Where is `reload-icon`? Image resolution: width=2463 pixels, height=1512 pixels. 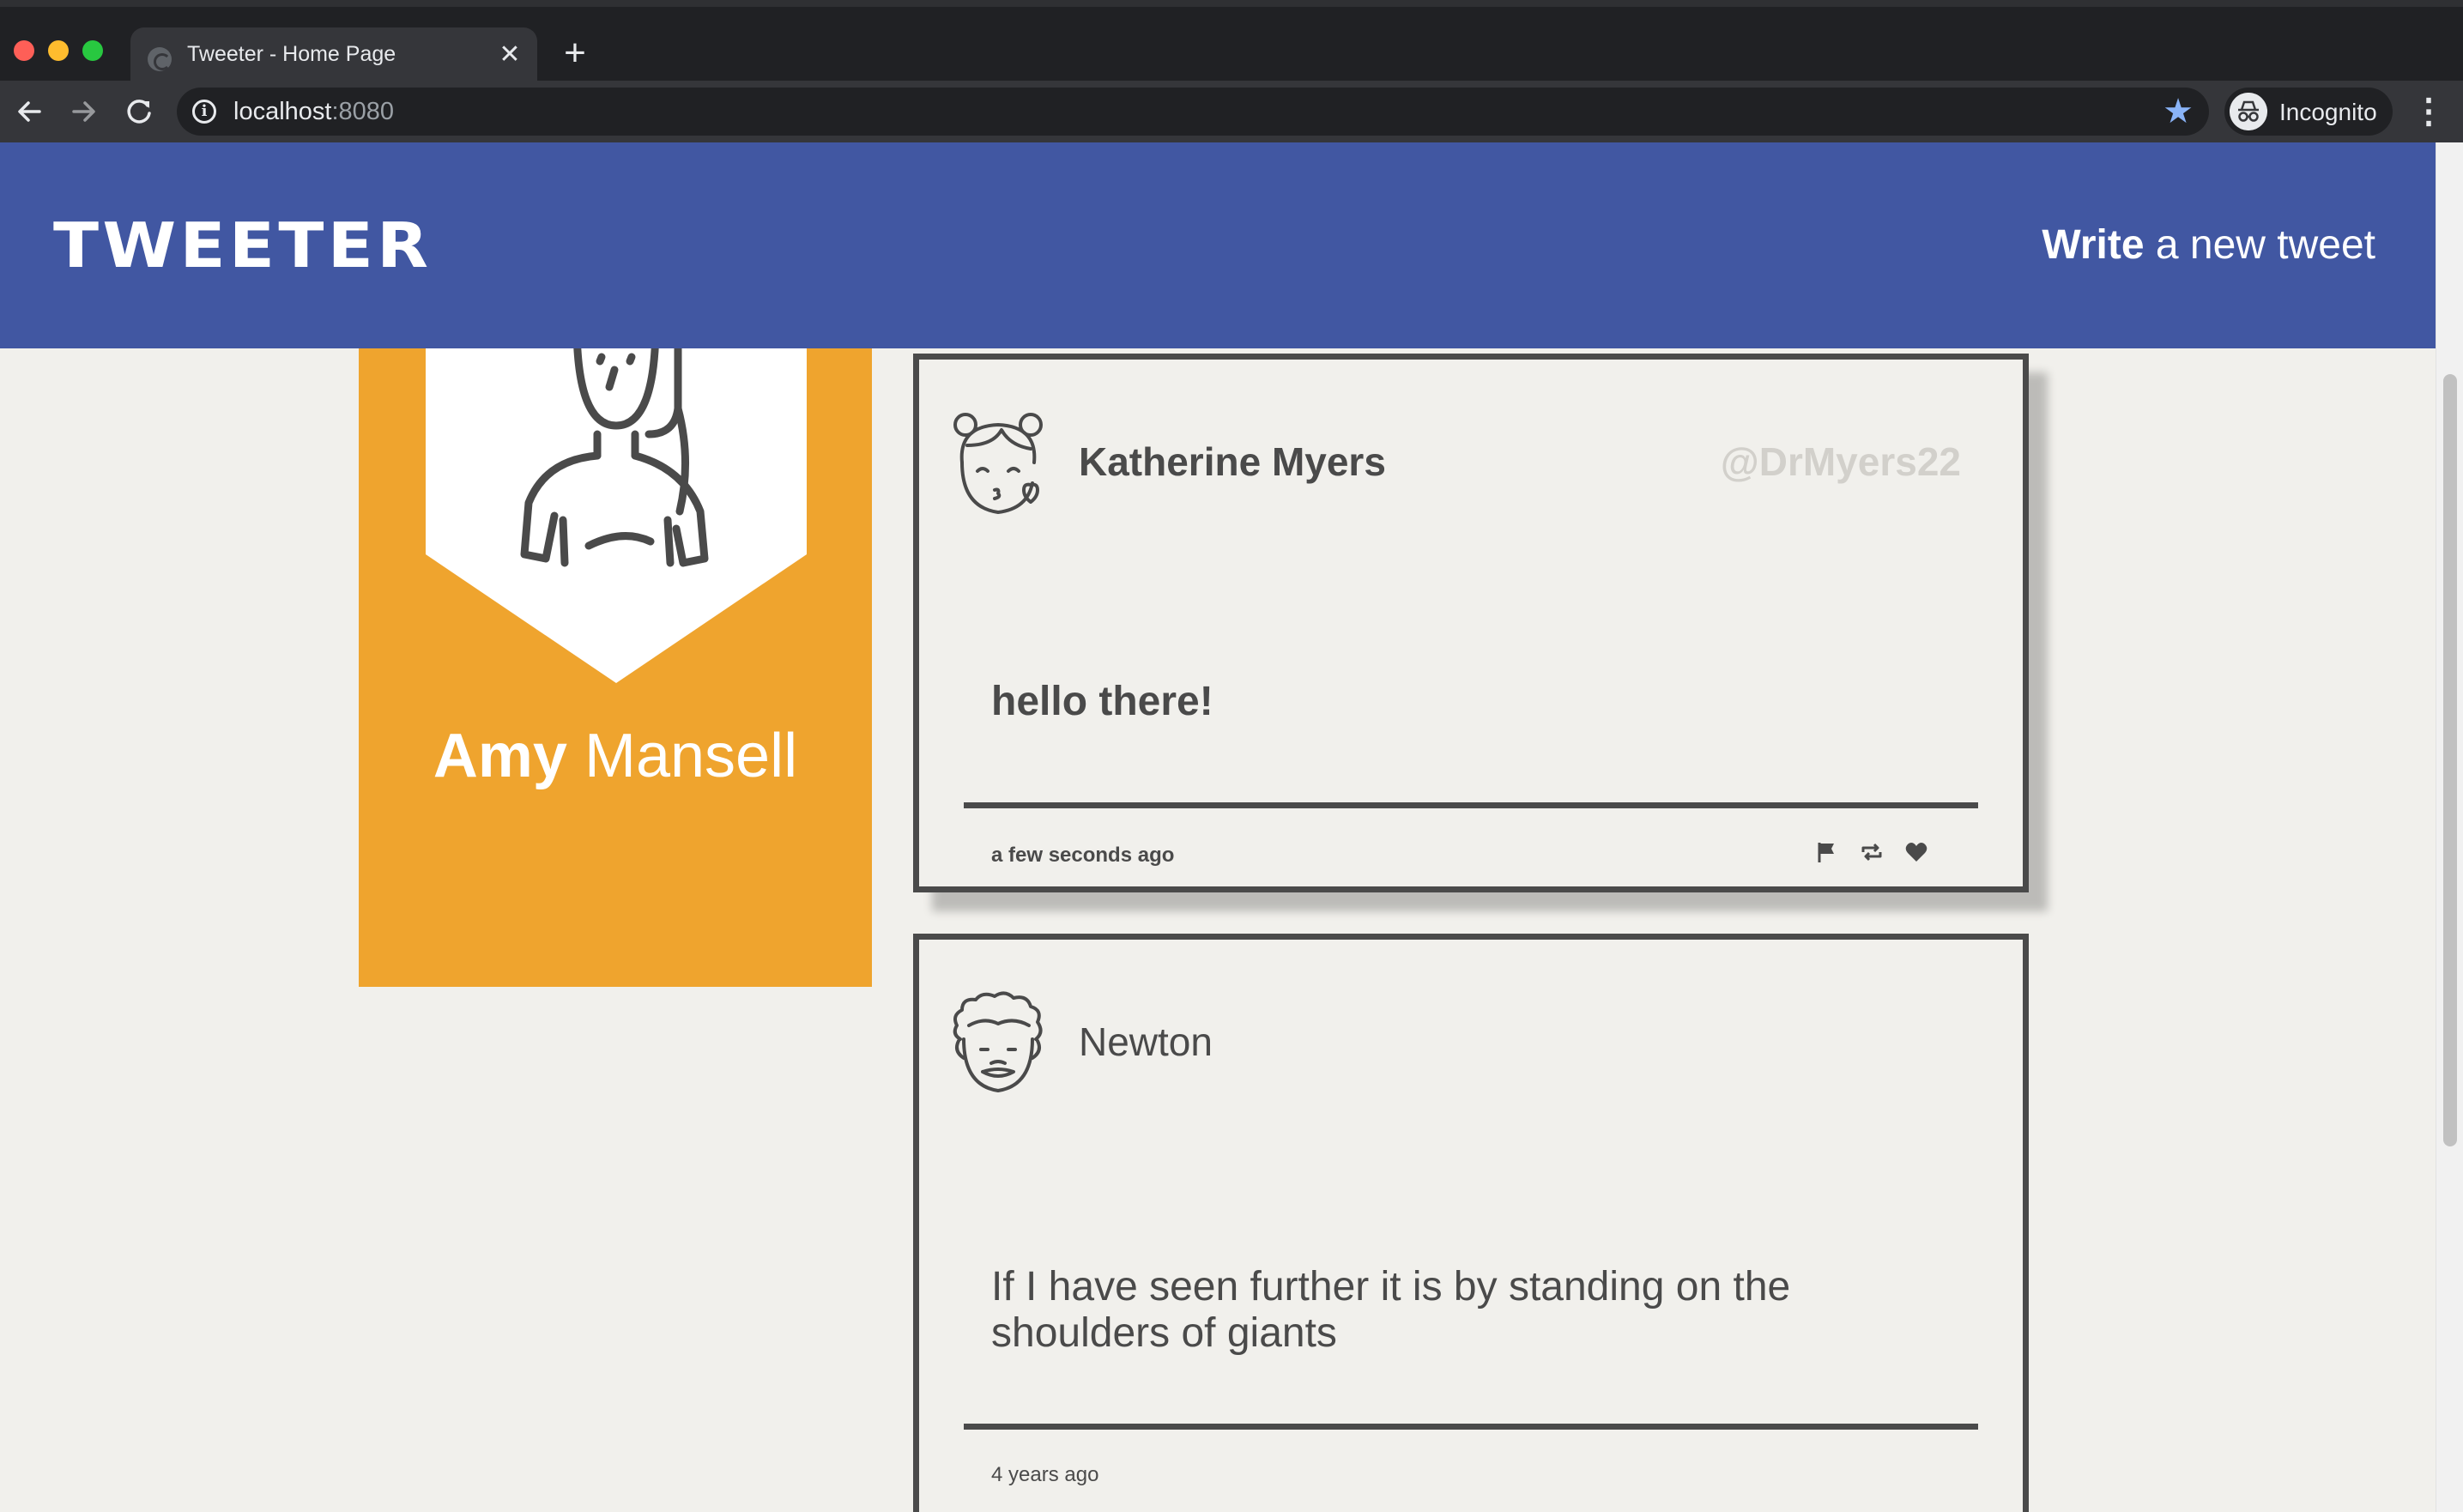 reload-icon is located at coordinates (139, 111).